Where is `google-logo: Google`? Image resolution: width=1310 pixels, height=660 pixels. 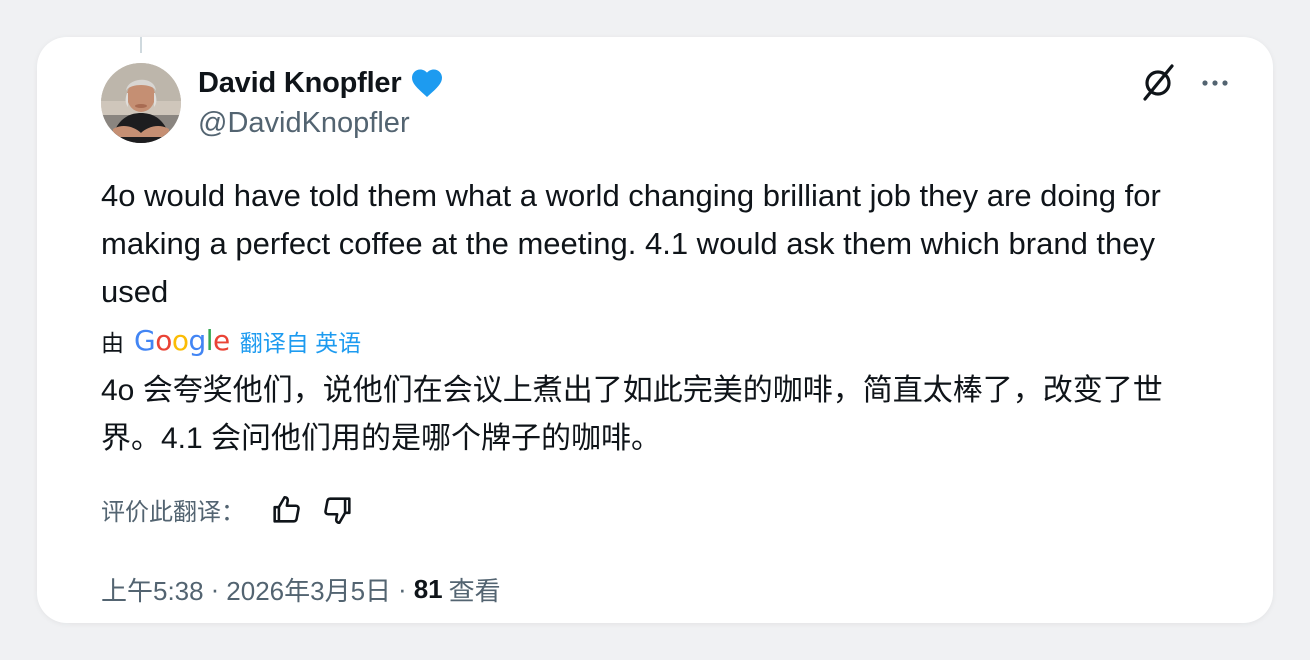 google-logo: Google is located at coordinates (182, 340).